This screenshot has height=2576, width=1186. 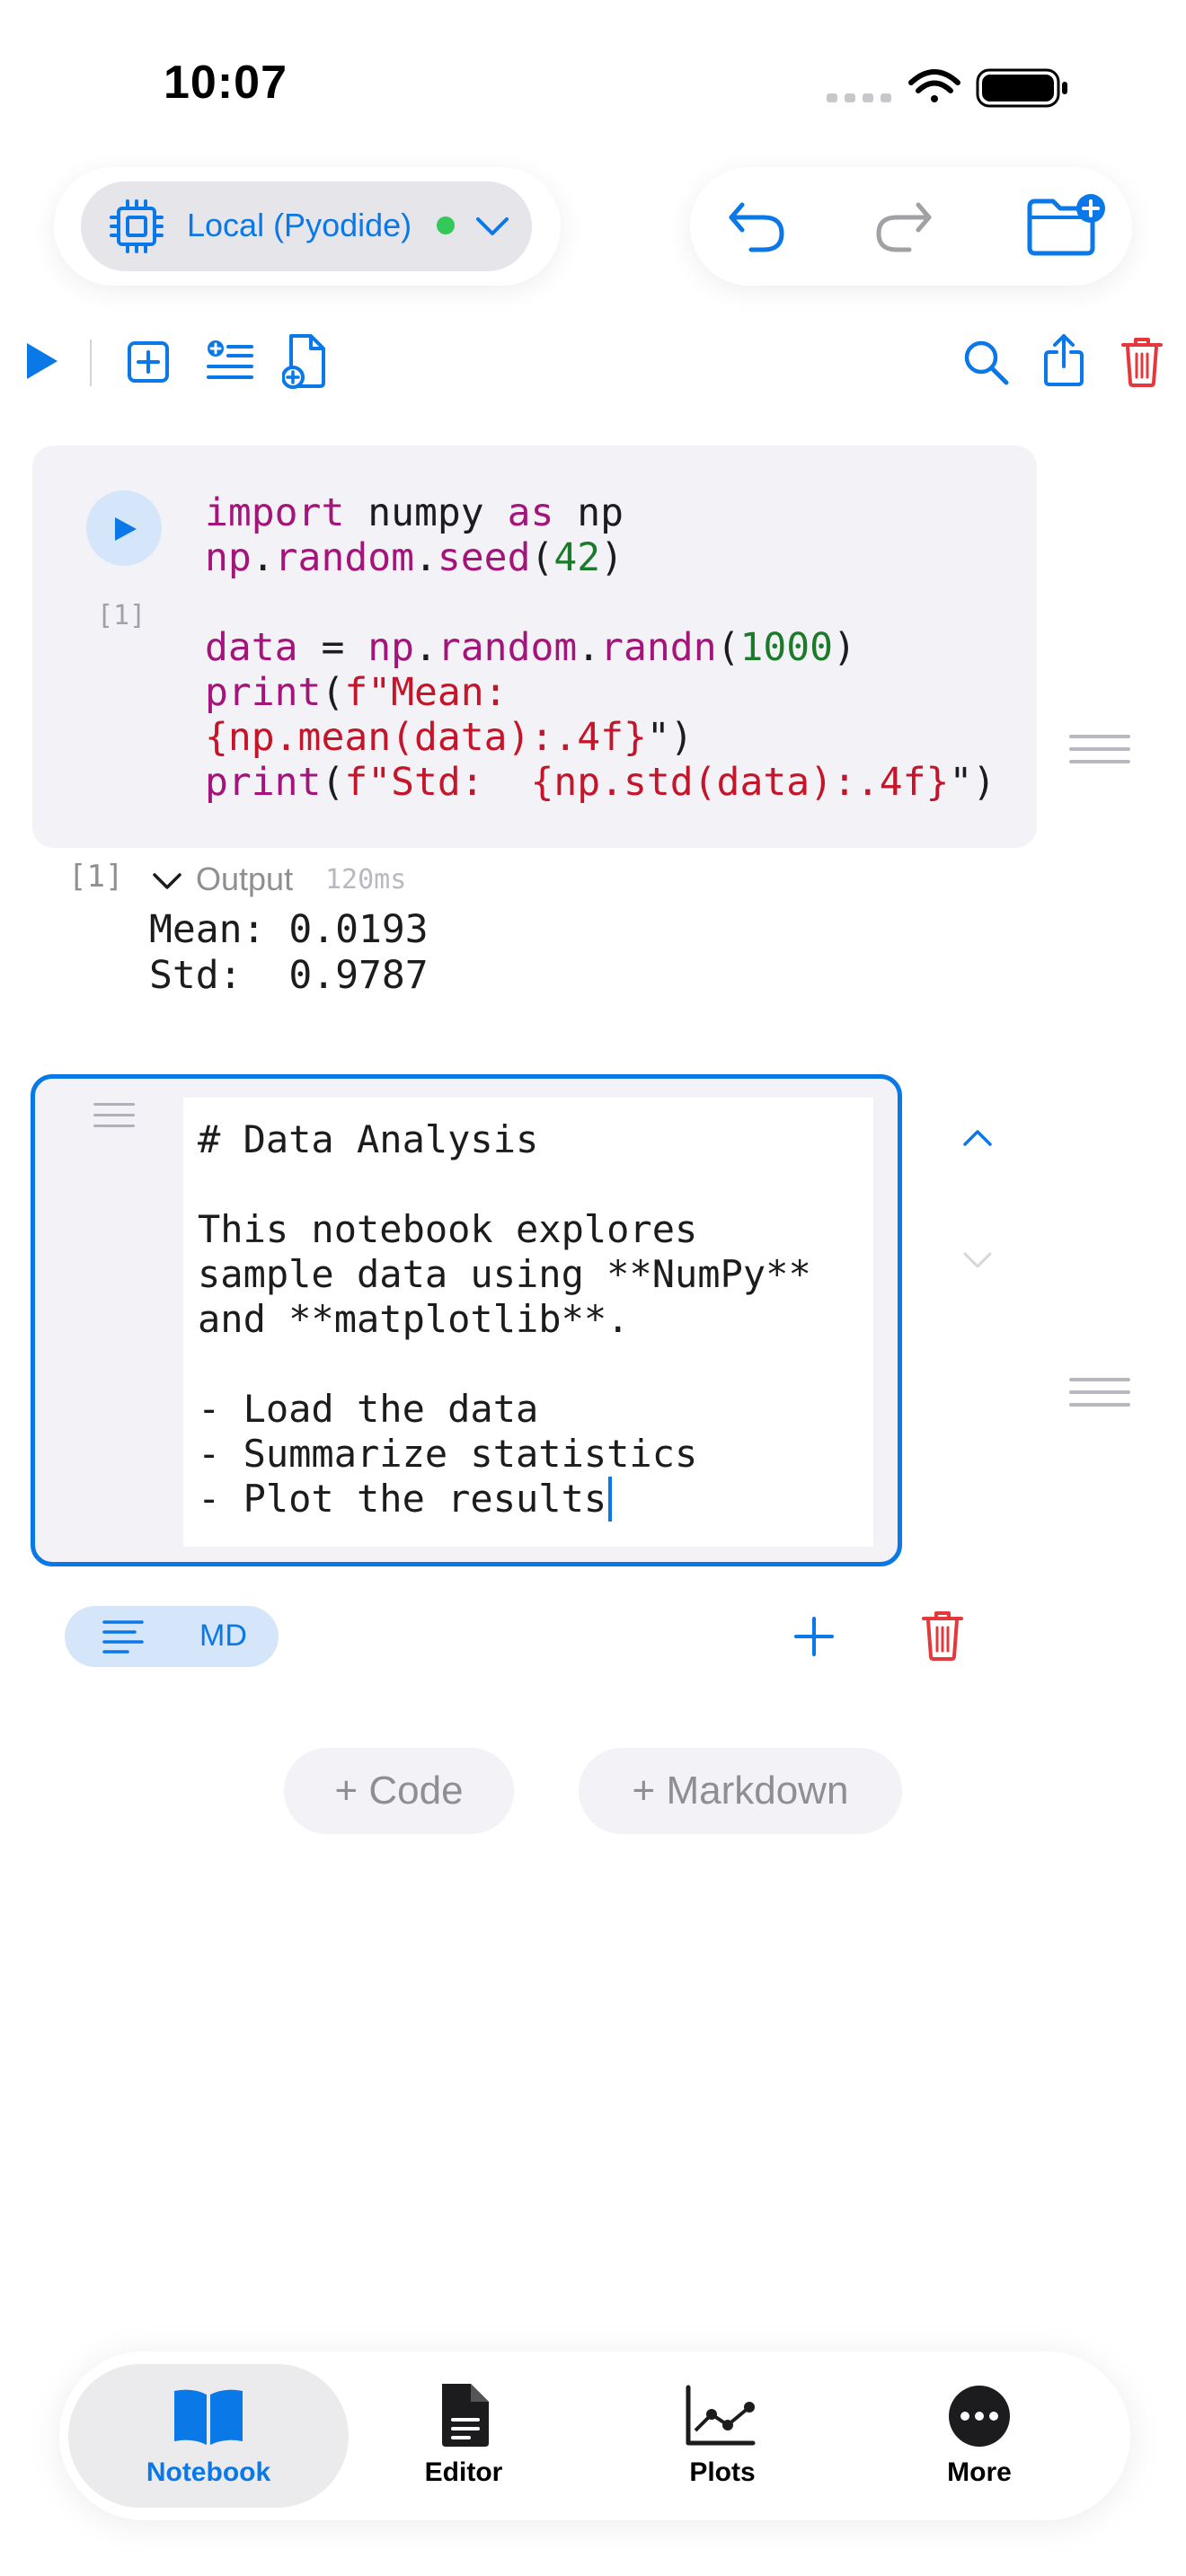 What do you see at coordinates (137, 226) in the screenshot?
I see `cpu-chip-icon` at bounding box center [137, 226].